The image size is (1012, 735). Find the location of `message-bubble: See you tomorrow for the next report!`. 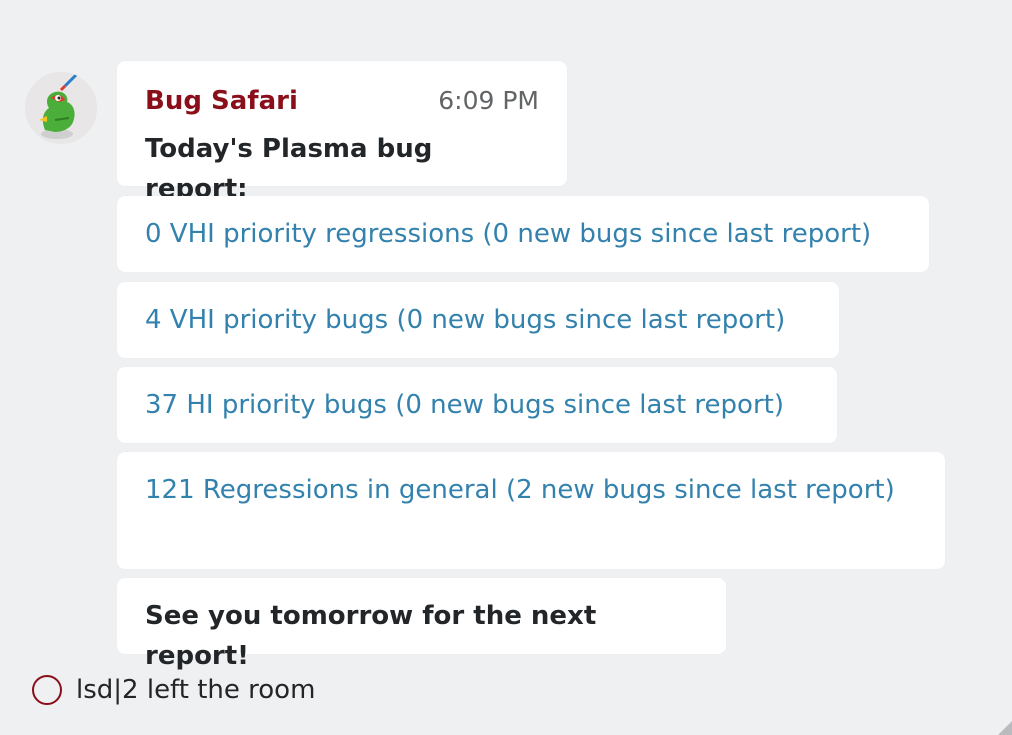

message-bubble: See you tomorrow for the next report! is located at coordinates (421, 624).